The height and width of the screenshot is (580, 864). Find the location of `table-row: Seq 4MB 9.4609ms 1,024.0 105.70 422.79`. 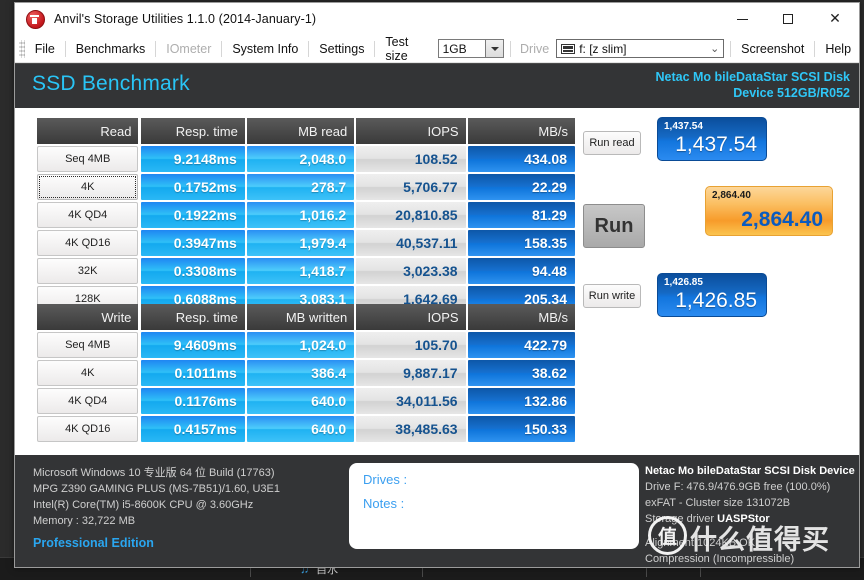

table-row: Seq 4MB 9.4609ms 1,024.0 105.70 422.79 is located at coordinates (307, 345).